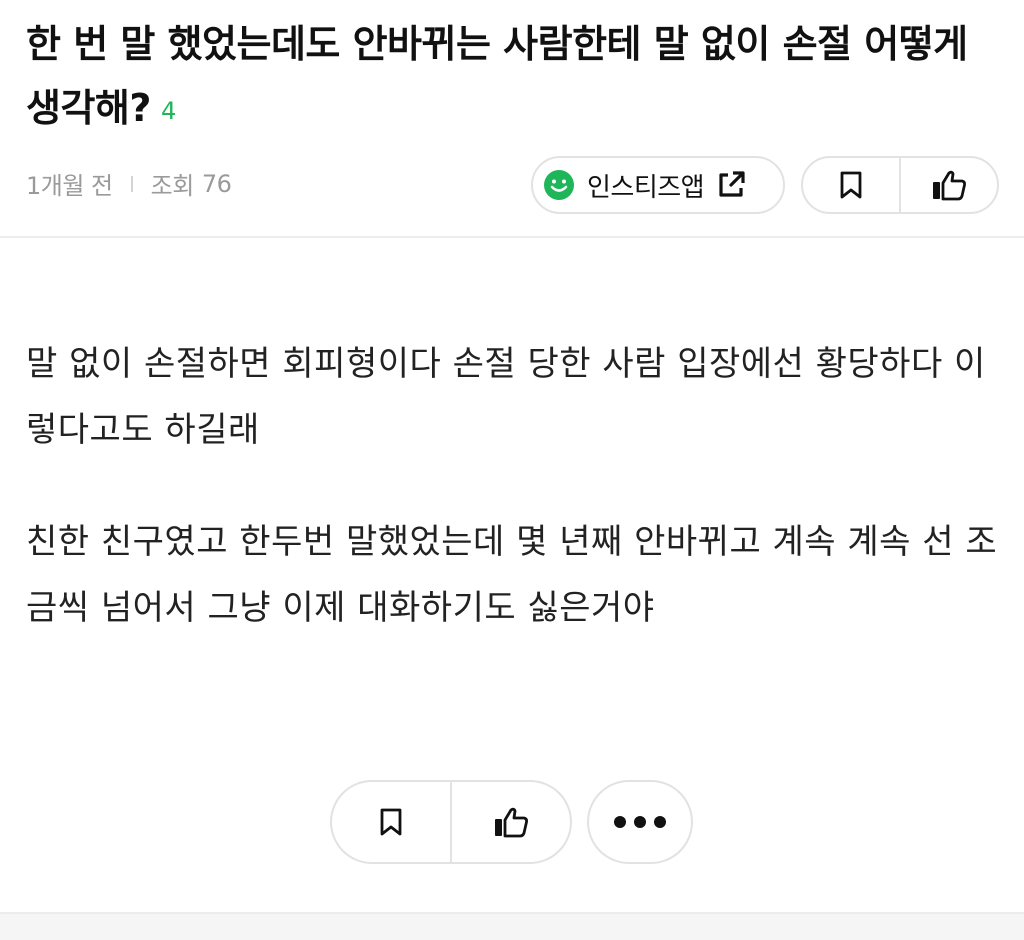 The image size is (1024, 940). What do you see at coordinates (506, 77) in the screenshot?
I see `post-title: 한 번 말 했었는데도 안바뀌는 사람한테 말 없이 손절 어떻게 생각해? 4` at bounding box center [506, 77].